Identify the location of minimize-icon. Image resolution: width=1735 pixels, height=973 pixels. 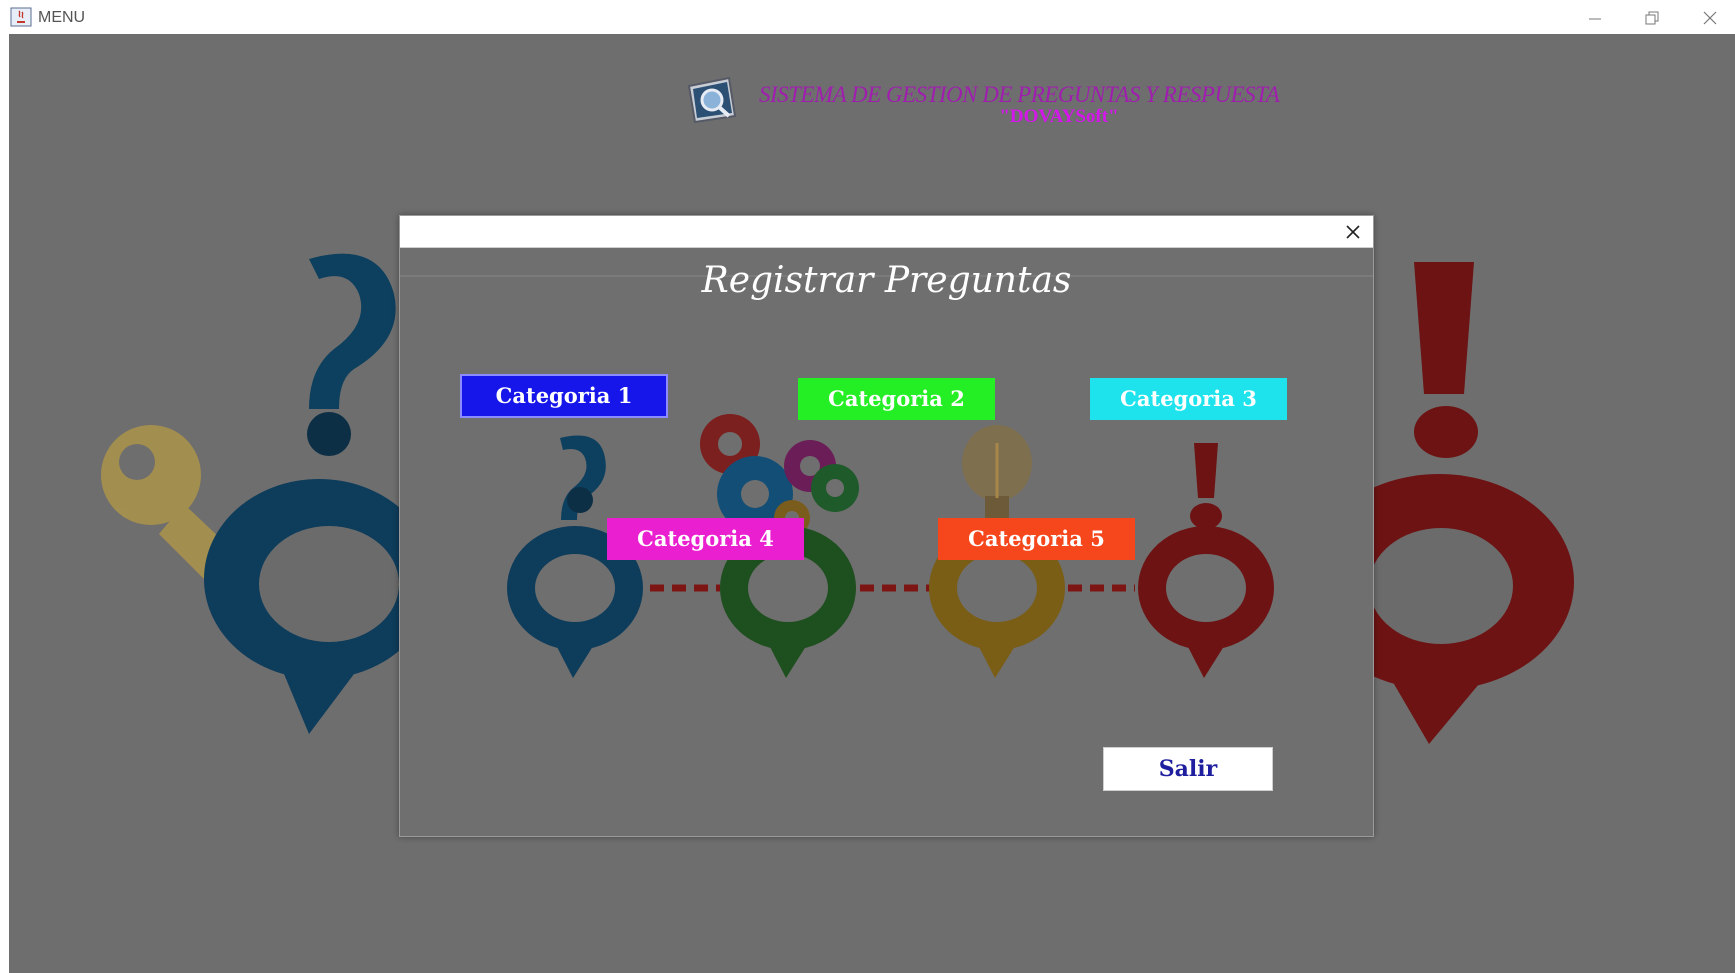
(1595, 19).